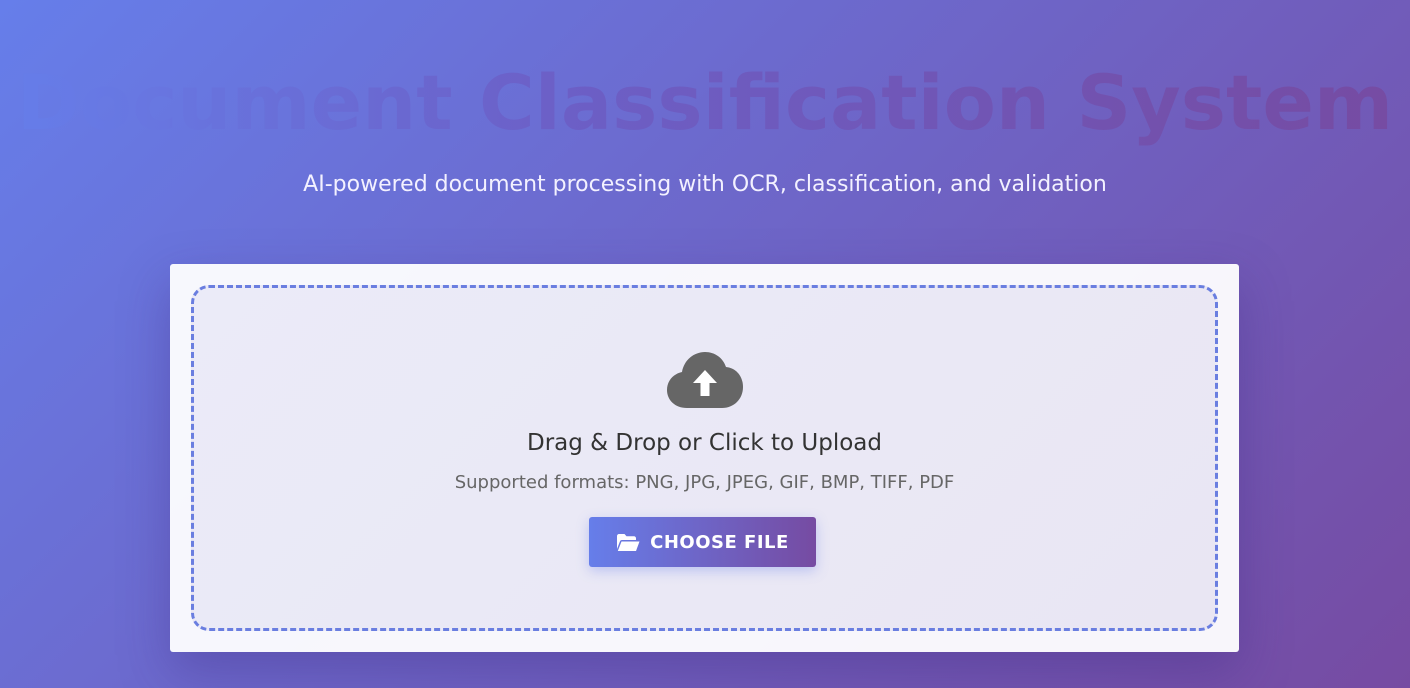  What do you see at coordinates (704, 443) in the screenshot?
I see `upload-title: Drag & Drop or Click to Upload` at bounding box center [704, 443].